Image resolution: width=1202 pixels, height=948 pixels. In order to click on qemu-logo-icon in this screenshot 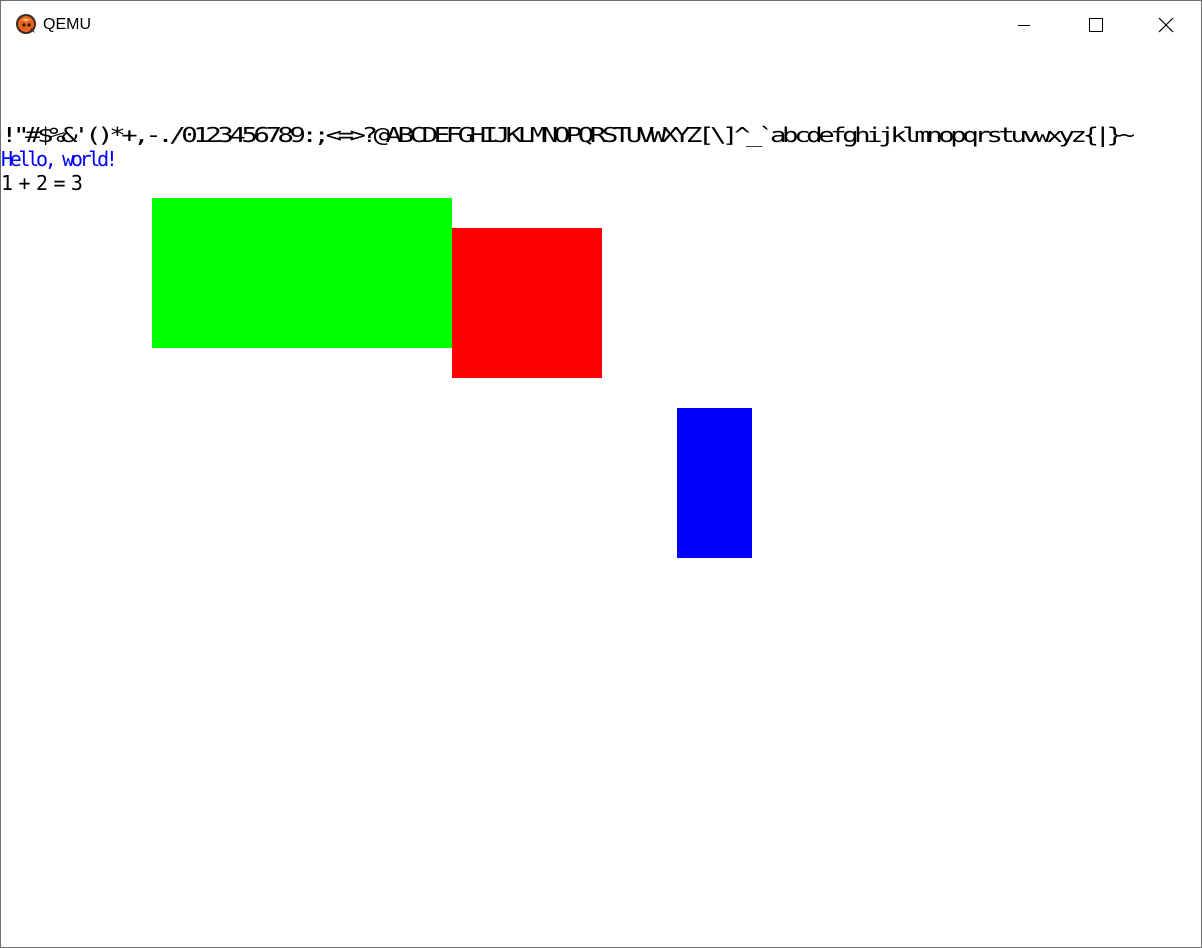, I will do `click(26, 24)`.